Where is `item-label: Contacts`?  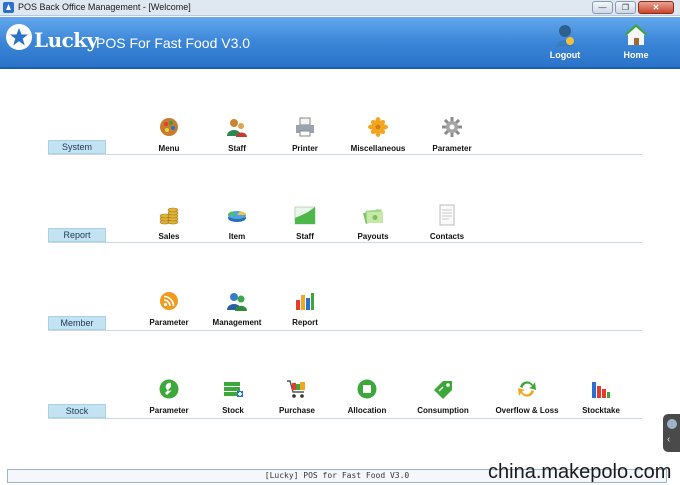
item-label: Contacts is located at coordinates (447, 236).